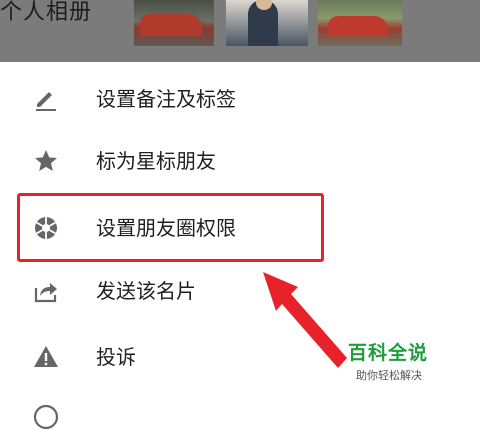  What do you see at coordinates (388, 353) in the screenshot?
I see `watermark-title: 百科全说` at bounding box center [388, 353].